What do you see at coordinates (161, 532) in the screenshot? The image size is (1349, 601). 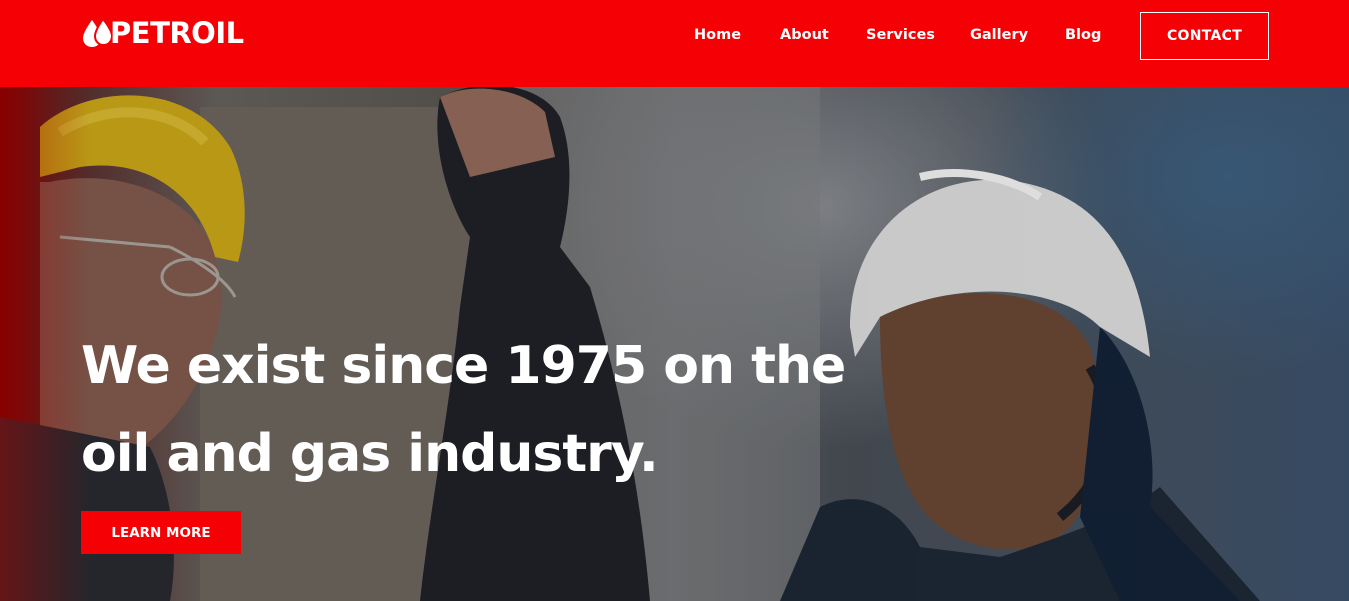 I see `learn-more-button: LEARN MORE` at bounding box center [161, 532].